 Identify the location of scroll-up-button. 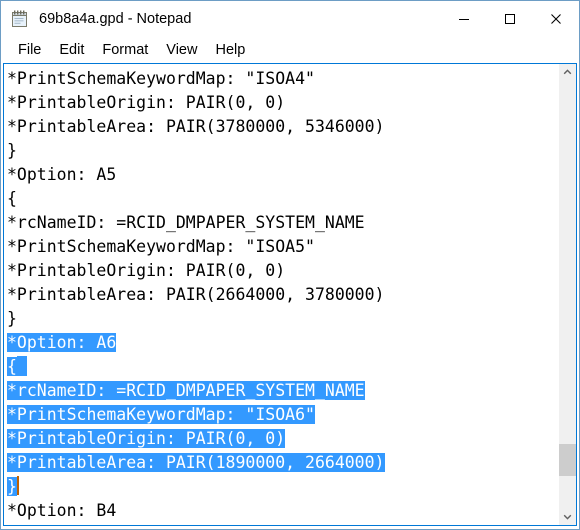
(567, 72).